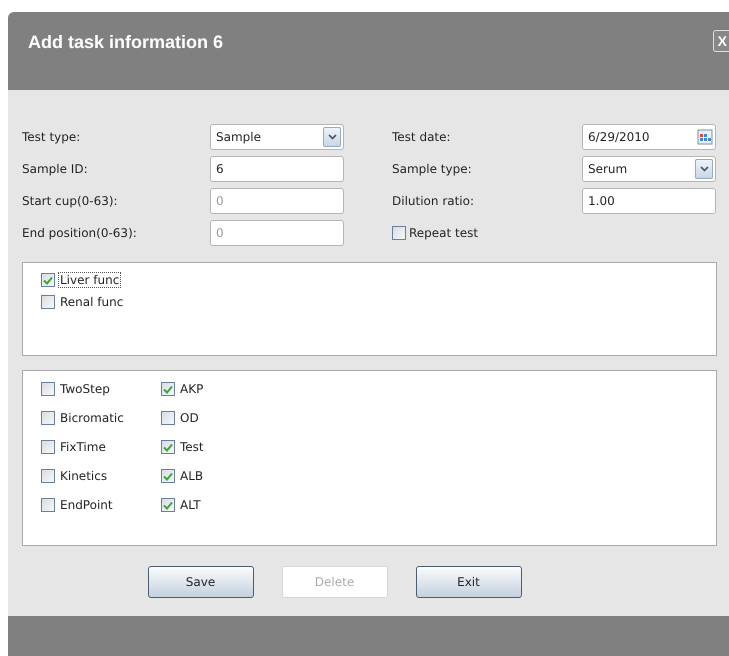 The width and height of the screenshot is (729, 656). I want to click on item-label: Kinetics, so click(83, 476).